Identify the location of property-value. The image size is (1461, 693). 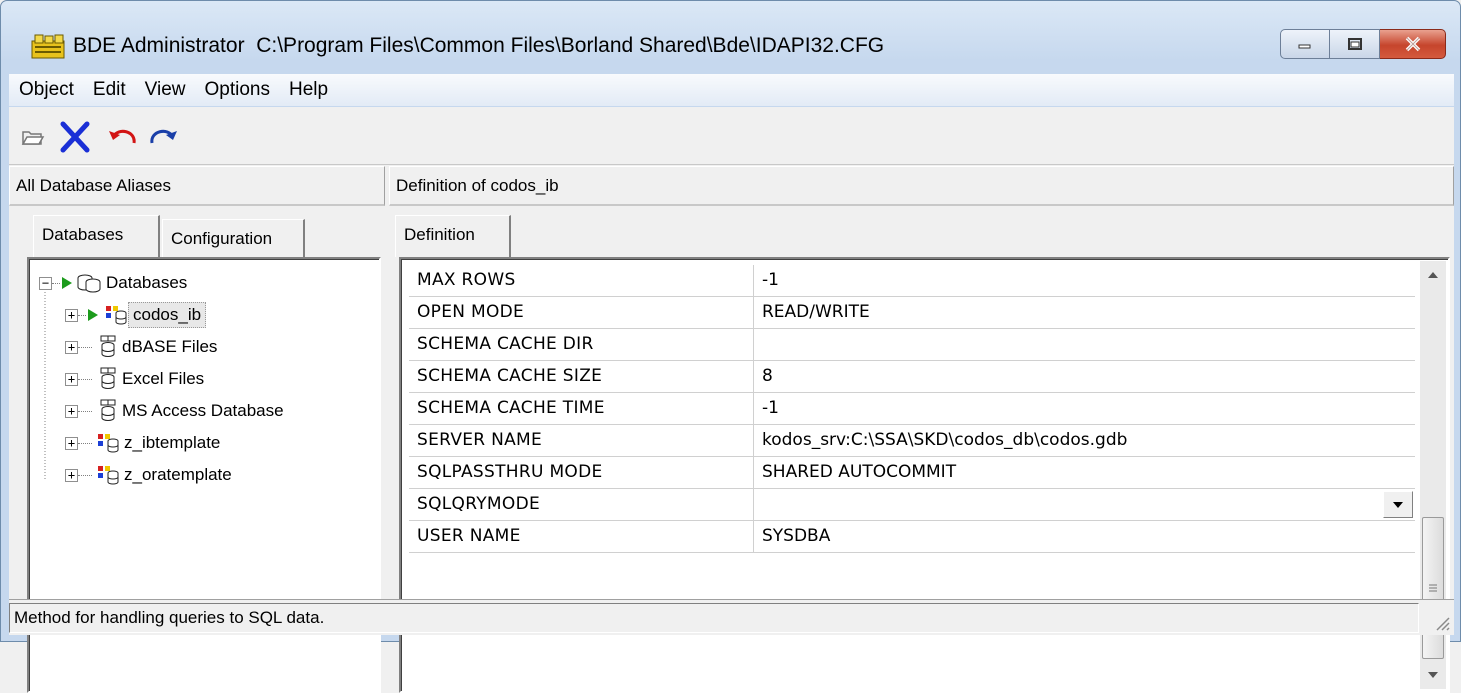
(1084, 344).